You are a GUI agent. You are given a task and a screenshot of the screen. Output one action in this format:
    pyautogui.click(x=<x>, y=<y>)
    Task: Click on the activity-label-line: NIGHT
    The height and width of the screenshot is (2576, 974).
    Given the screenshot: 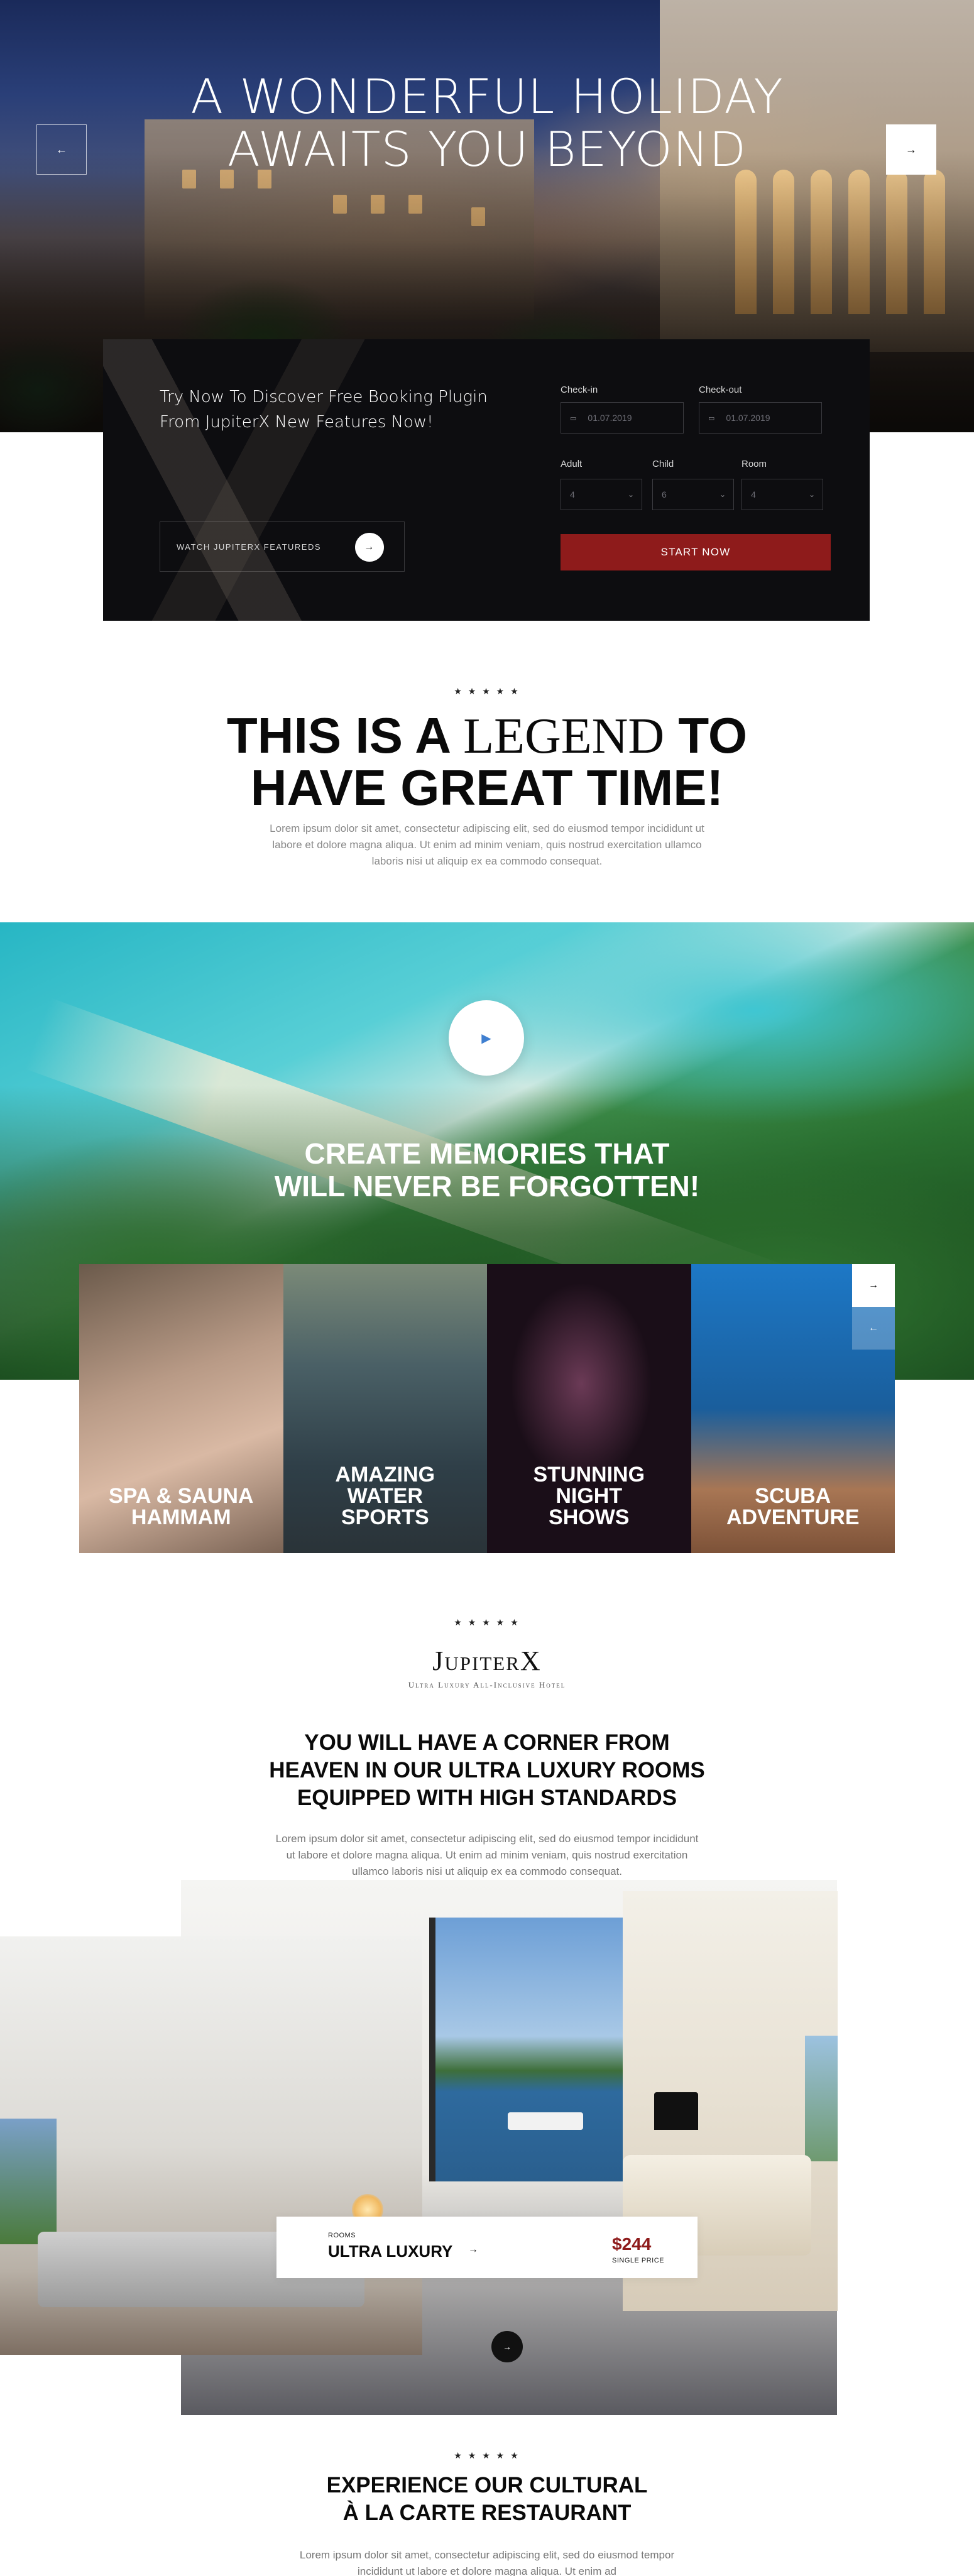 What is the action you would take?
    pyautogui.click(x=589, y=1496)
    